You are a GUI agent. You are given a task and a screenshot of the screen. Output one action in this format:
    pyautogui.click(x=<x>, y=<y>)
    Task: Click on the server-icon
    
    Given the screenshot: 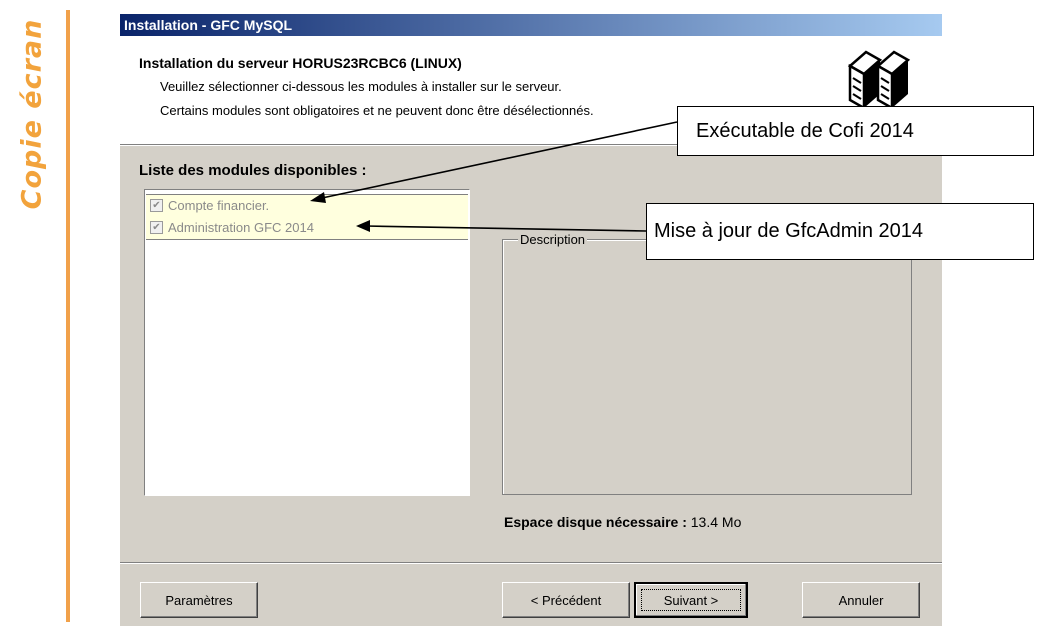 What is the action you would take?
    pyautogui.click(x=879, y=80)
    